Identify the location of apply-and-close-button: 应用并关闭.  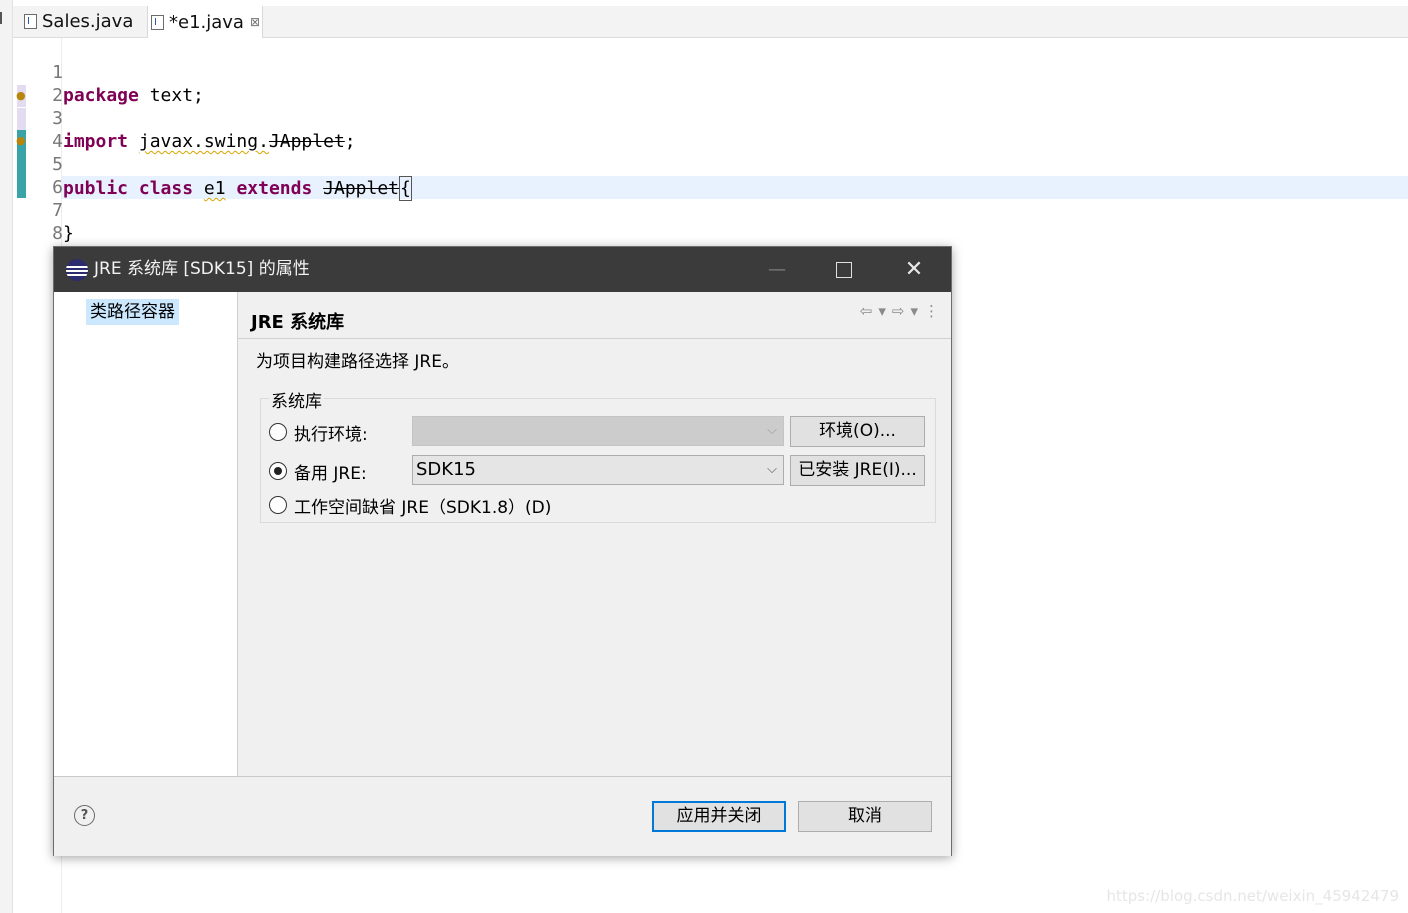
(719, 816).